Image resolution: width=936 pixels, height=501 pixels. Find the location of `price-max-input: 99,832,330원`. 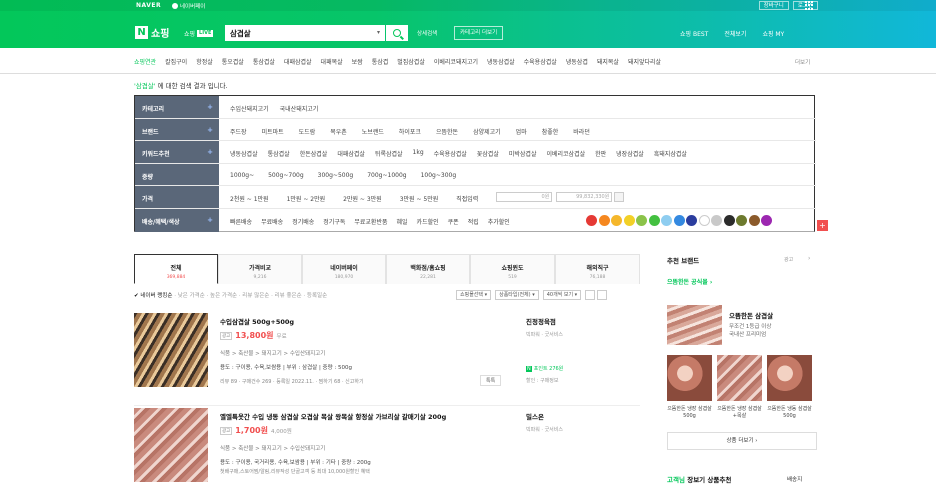

price-max-input: 99,832,330원 is located at coordinates (584, 197).